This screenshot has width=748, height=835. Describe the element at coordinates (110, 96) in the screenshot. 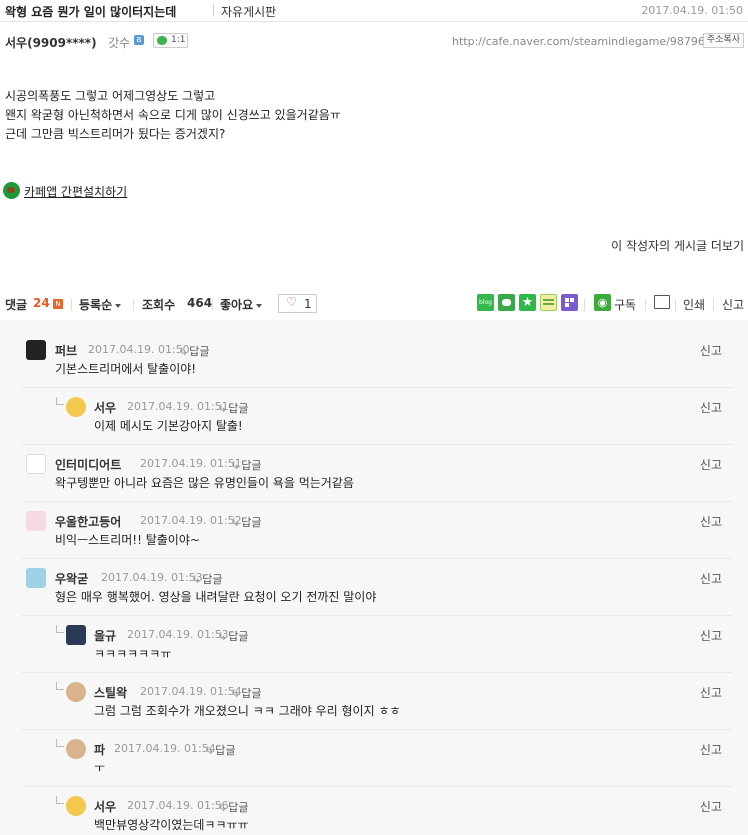

I see `post-body-line: 시공의폭풍도 그렇고 어제그영상도 그렇고` at that location.